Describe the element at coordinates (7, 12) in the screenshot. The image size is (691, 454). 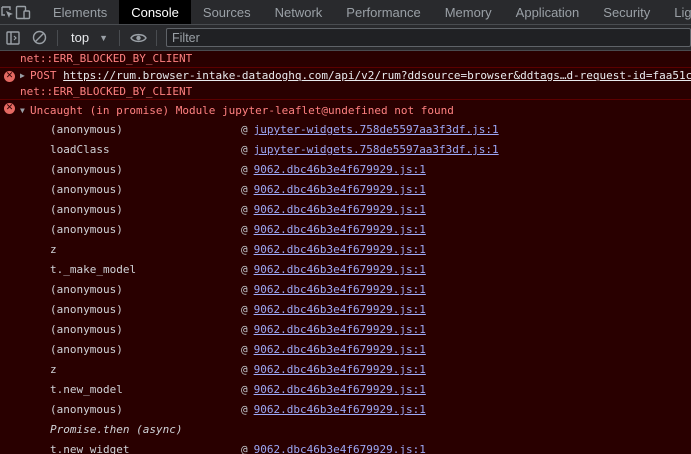
I see `inspect-element-icon` at that location.